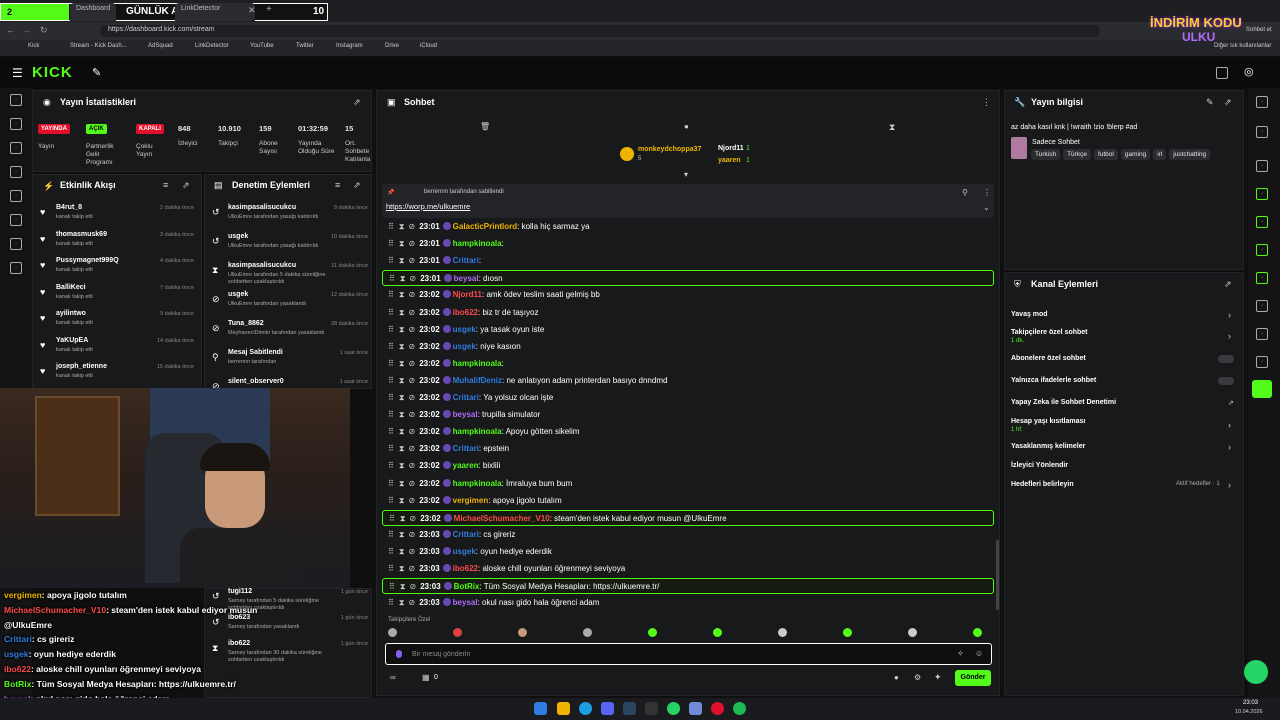 This screenshot has width=1280, height=720. I want to click on bookmark-icloud: iCloud, so click(428, 46).